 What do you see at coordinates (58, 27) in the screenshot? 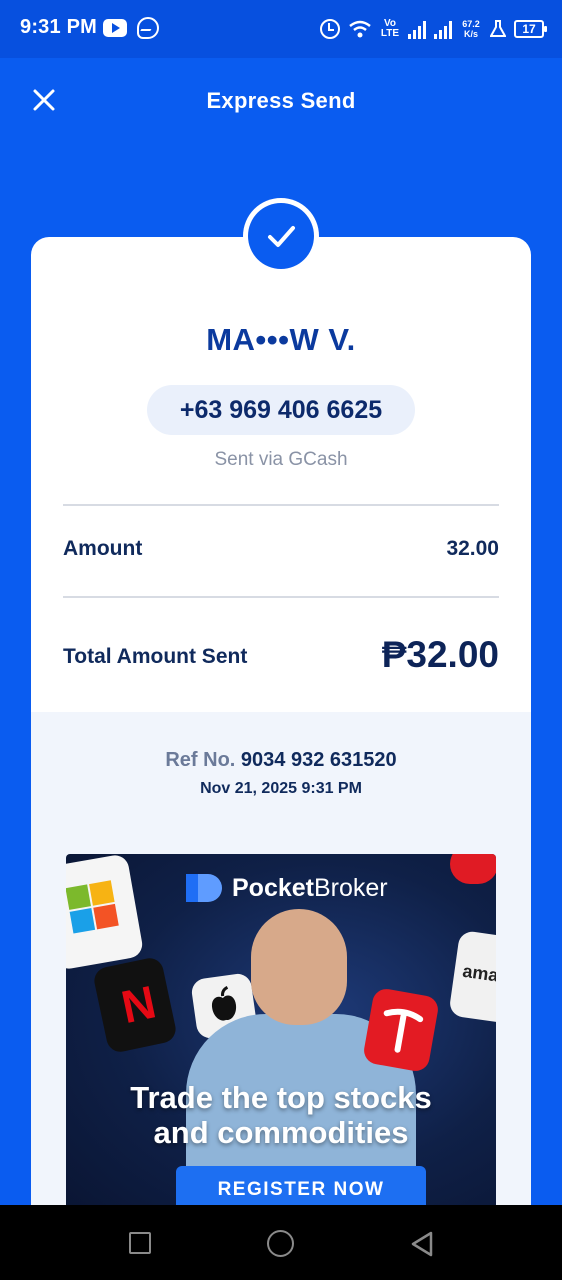
I see `status-time: 9:31 PM` at bounding box center [58, 27].